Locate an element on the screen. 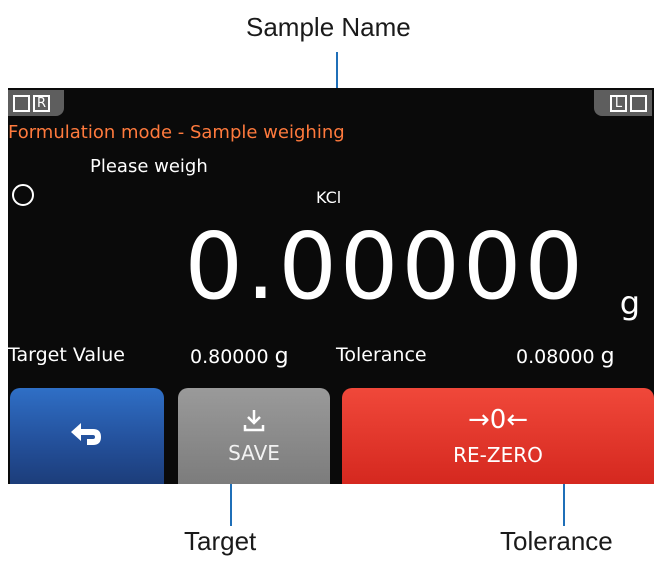 The image size is (654, 568). right-tab-l-icon: L is located at coordinates (618, 103).